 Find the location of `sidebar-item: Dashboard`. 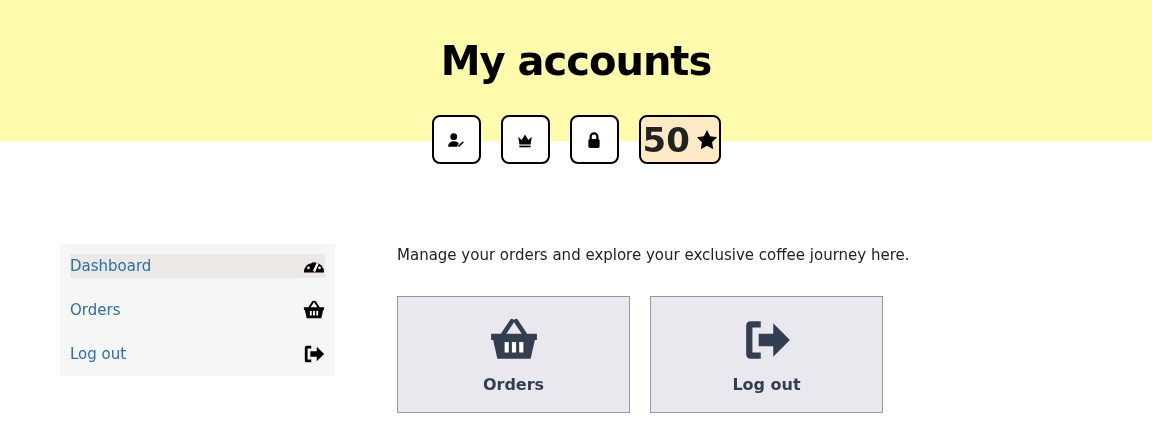

sidebar-item: Dashboard is located at coordinates (197, 266).